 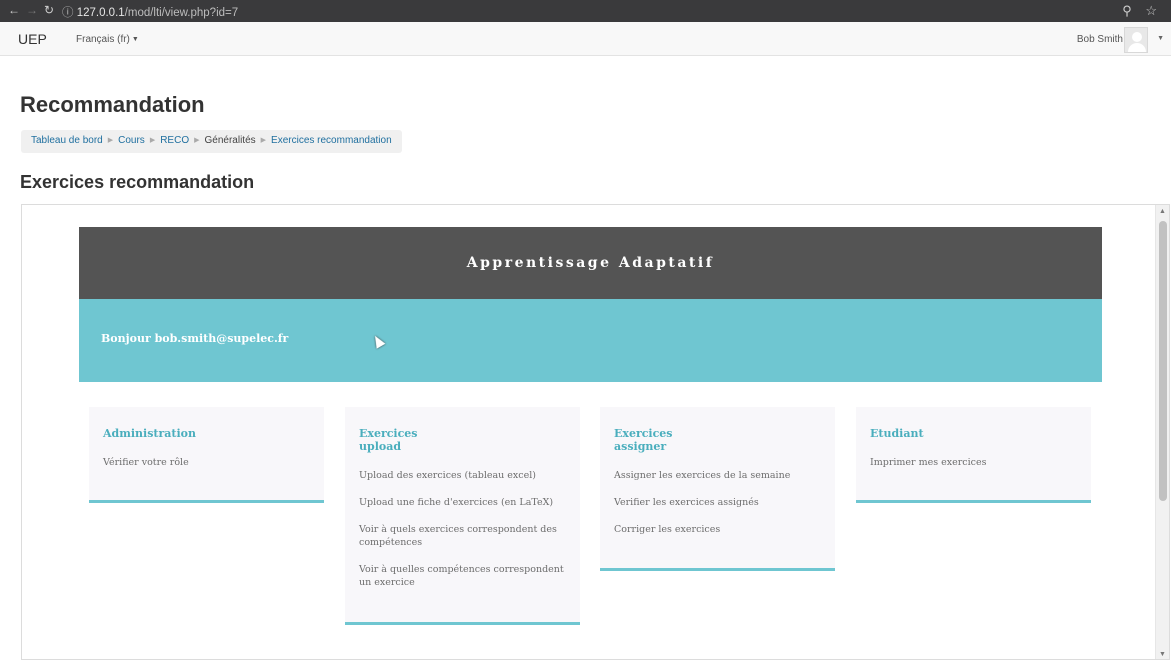 What do you see at coordinates (107, 39) in the screenshot?
I see `language-menu: Français (fr) ▼` at bounding box center [107, 39].